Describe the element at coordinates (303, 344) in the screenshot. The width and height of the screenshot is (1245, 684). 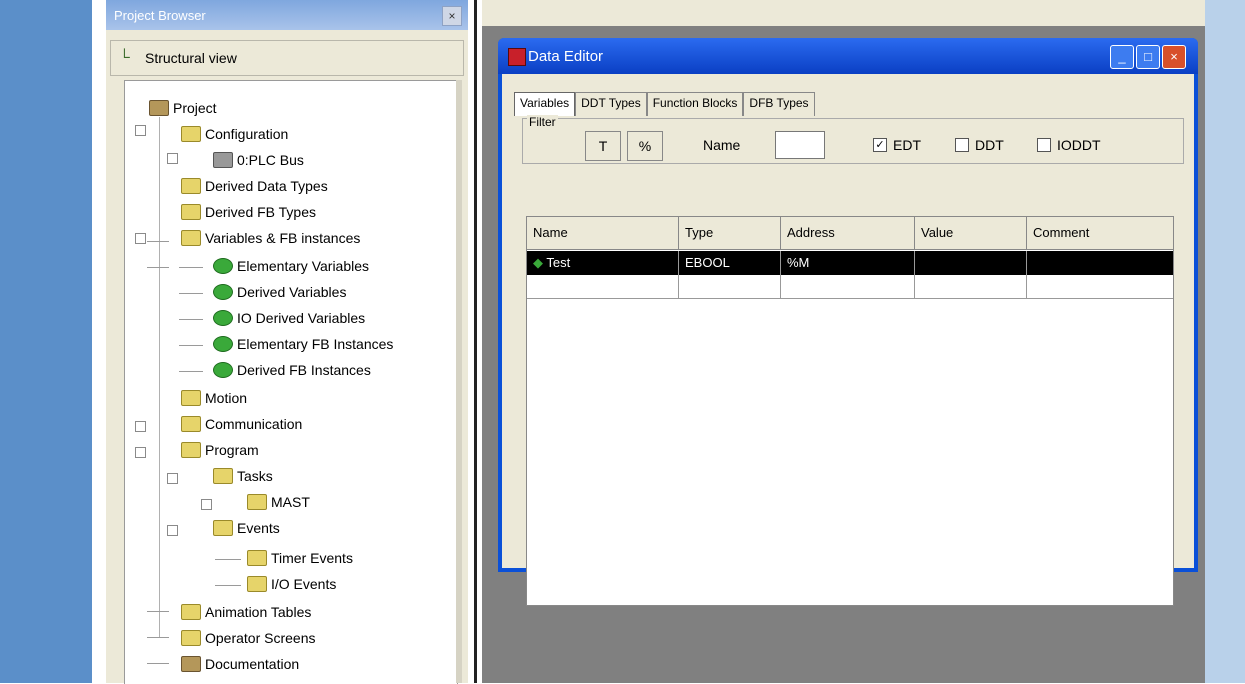
I see `tree-item-elementary-fb-instances: Elementary FB Instances` at that location.